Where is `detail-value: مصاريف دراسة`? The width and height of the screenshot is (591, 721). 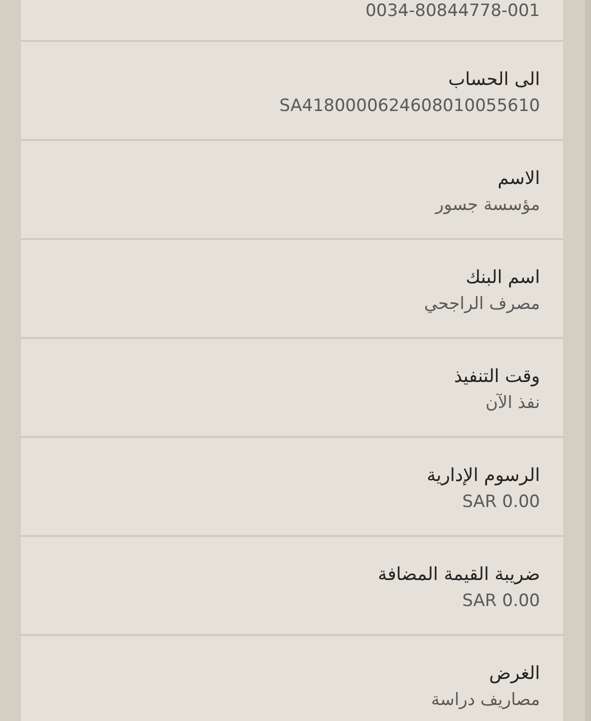
detail-value: مصاريف دراسة is located at coordinates (485, 700).